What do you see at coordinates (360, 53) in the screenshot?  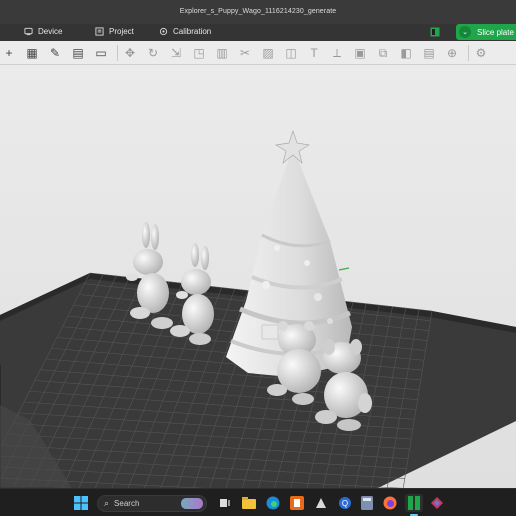 I see `assembly-icon: ▣` at bounding box center [360, 53].